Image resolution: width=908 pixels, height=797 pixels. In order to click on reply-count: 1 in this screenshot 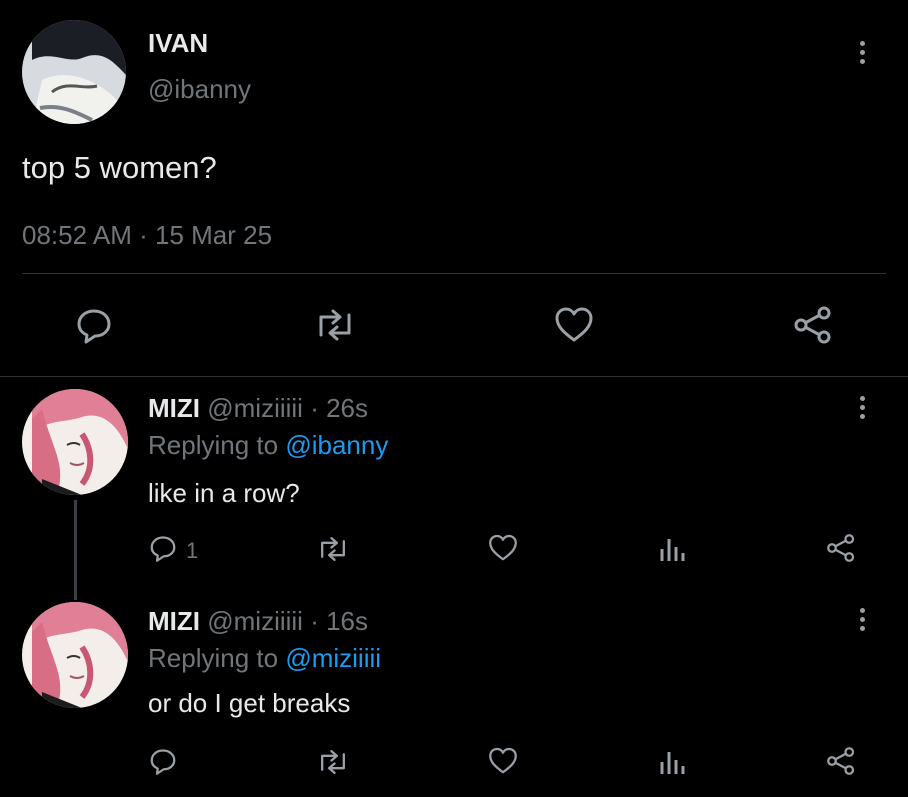, I will do `click(192, 550)`.